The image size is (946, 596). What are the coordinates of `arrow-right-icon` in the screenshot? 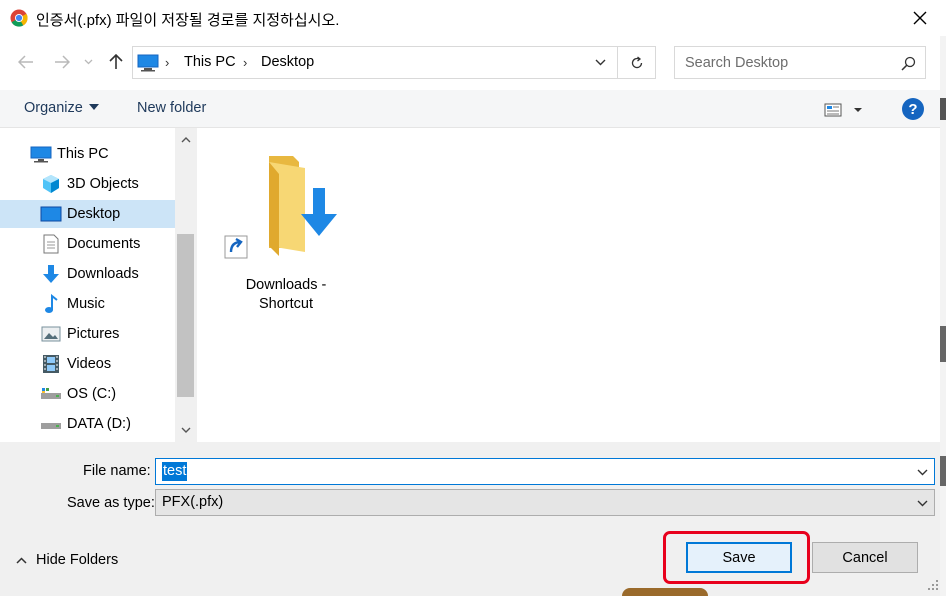 It's located at (62, 62).